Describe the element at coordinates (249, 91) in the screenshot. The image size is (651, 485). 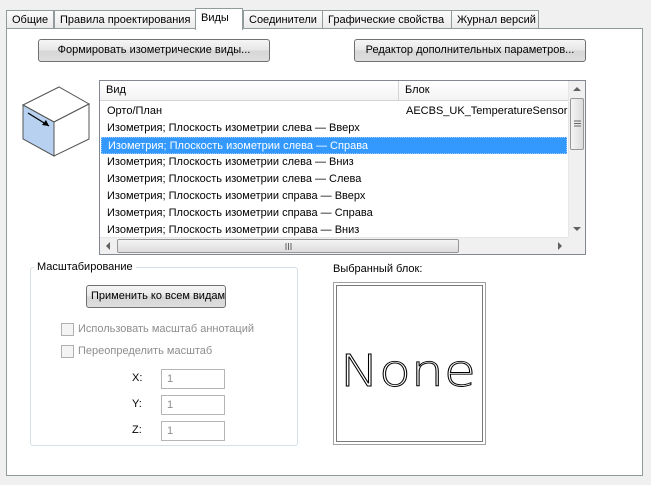
I see `column-header-view: Вид` at that location.